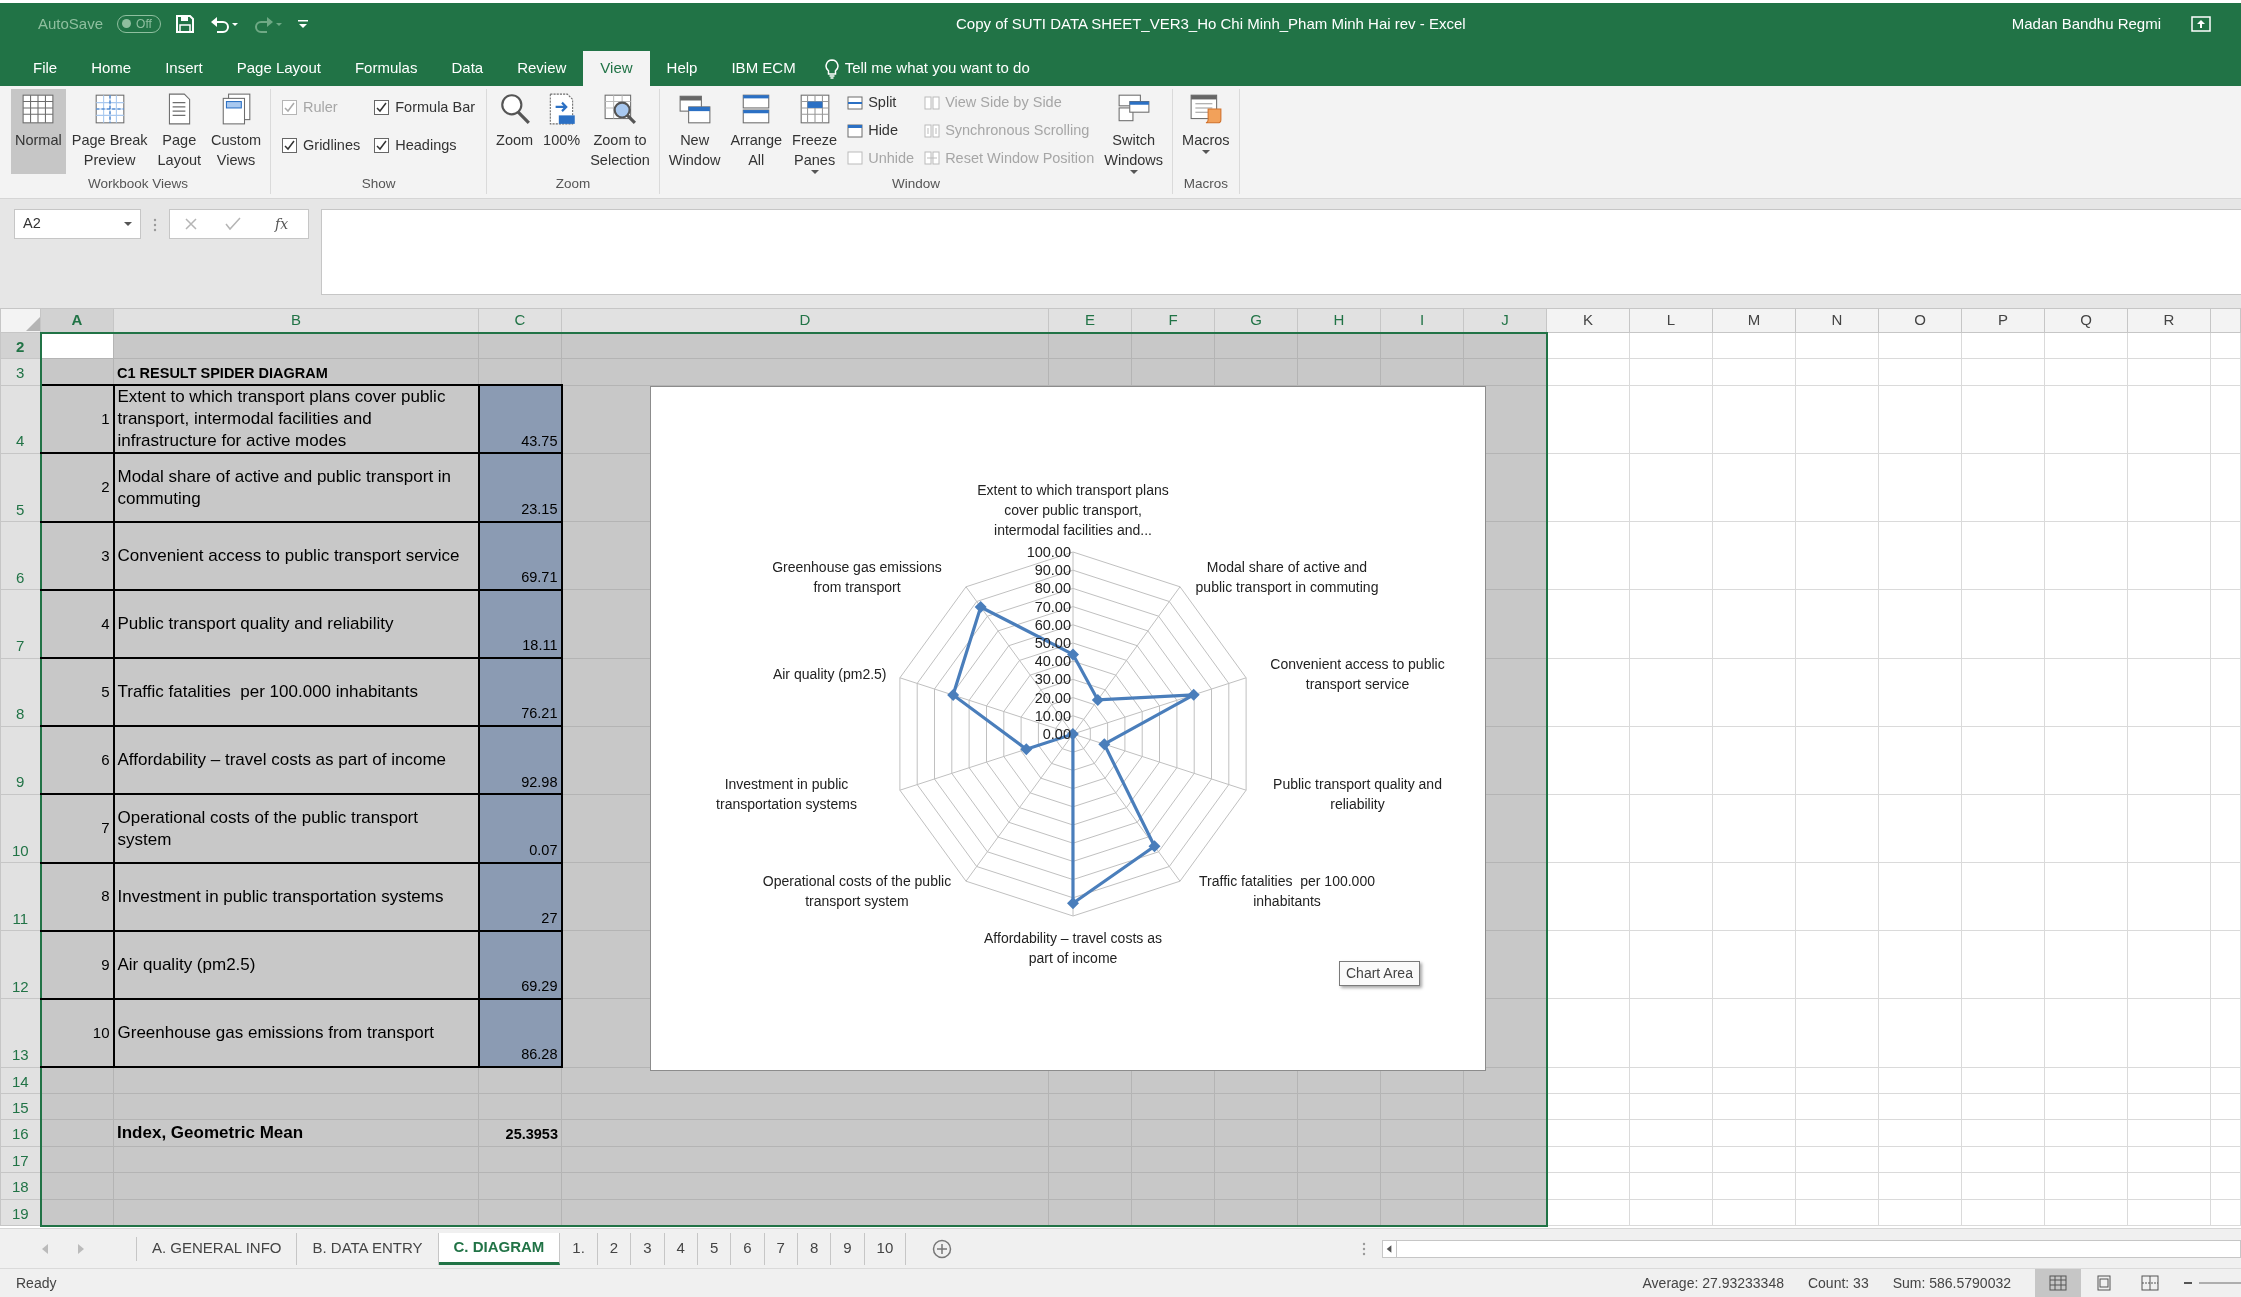  What do you see at coordinates (20, 692) in the screenshot?
I see `row-header: 8` at bounding box center [20, 692].